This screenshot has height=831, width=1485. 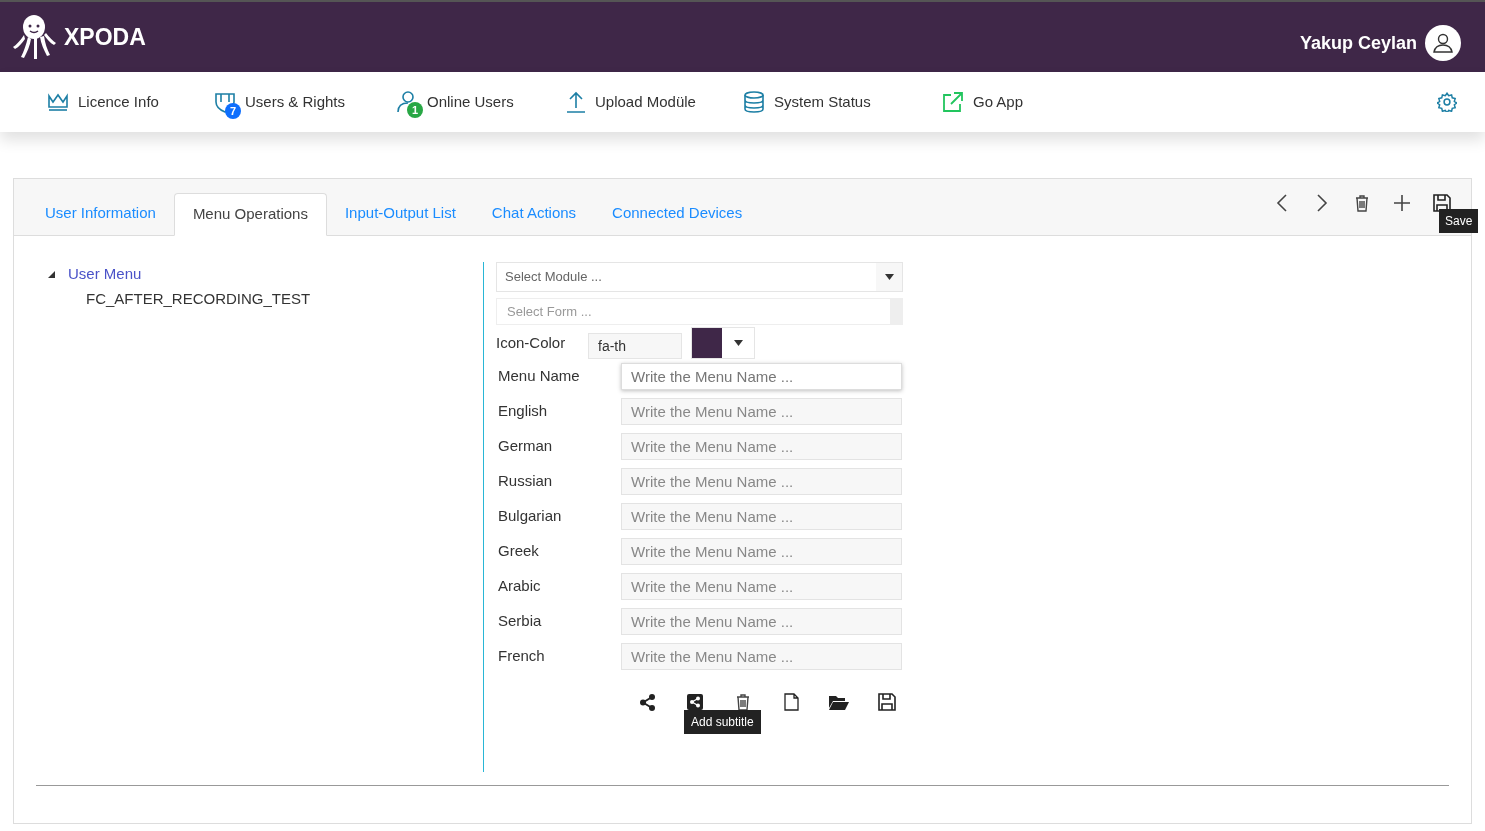 I want to click on share-icon, so click(x=647, y=702).